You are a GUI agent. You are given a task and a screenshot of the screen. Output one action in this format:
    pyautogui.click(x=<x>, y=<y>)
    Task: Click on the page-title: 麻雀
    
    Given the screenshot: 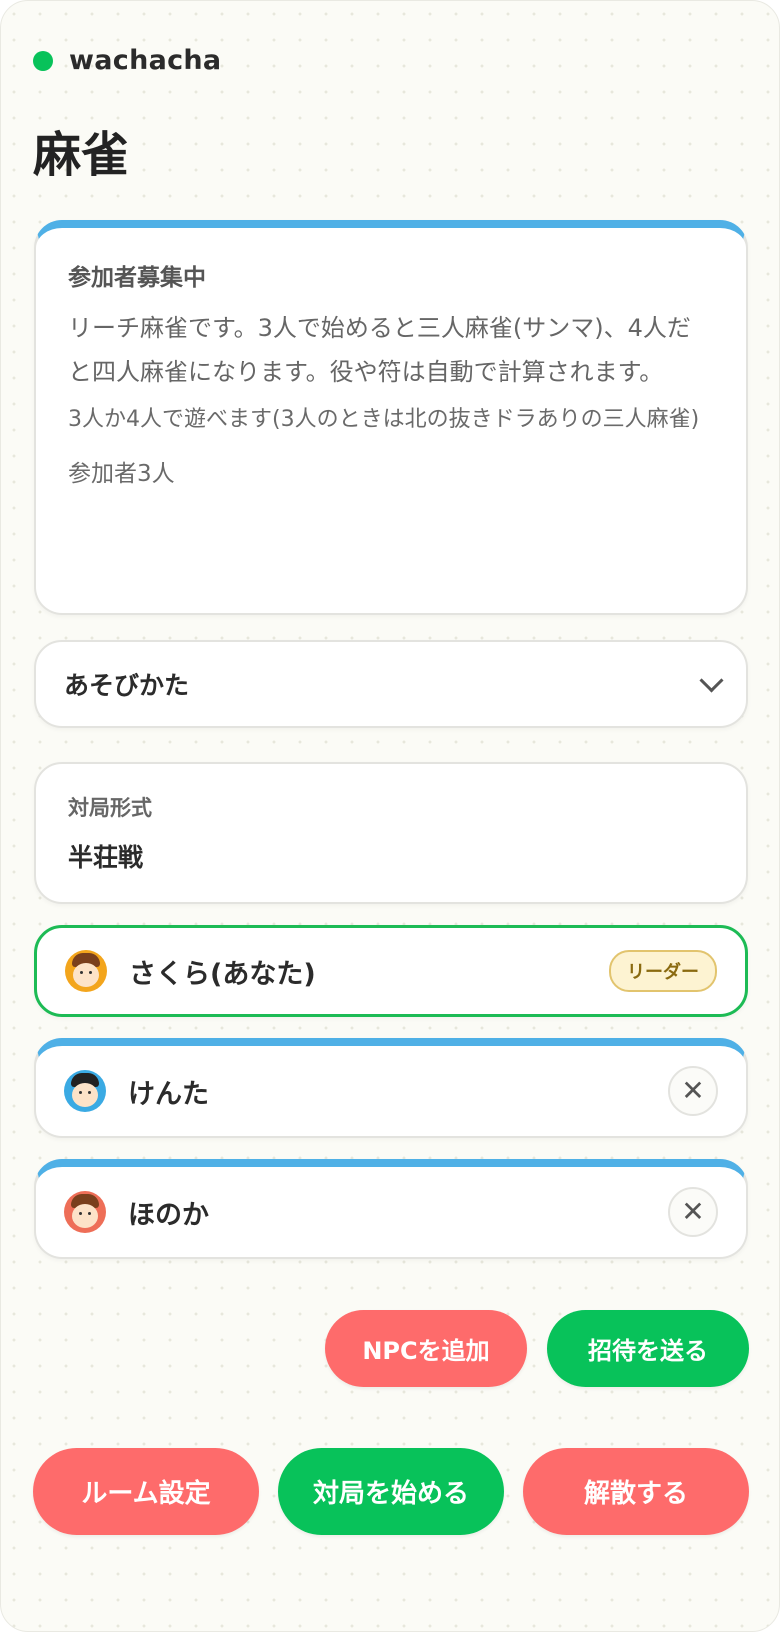 What is the action you would take?
    pyautogui.click(x=81, y=155)
    